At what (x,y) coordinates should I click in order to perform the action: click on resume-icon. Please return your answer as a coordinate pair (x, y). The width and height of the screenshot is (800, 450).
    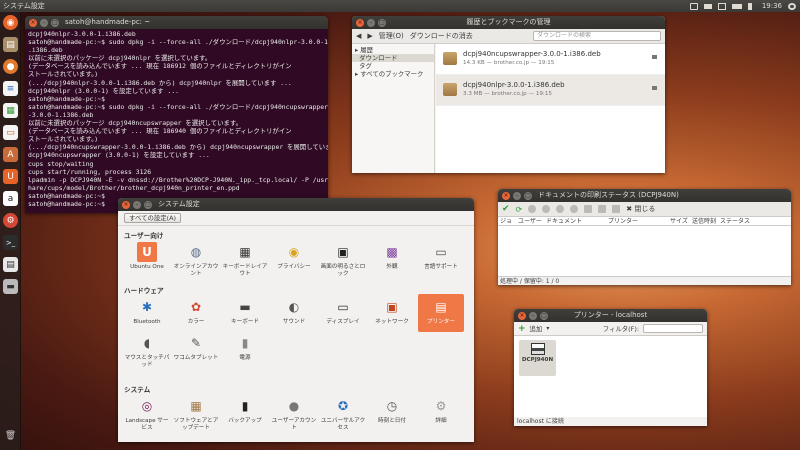
    Looking at the image, I should click on (574, 209).